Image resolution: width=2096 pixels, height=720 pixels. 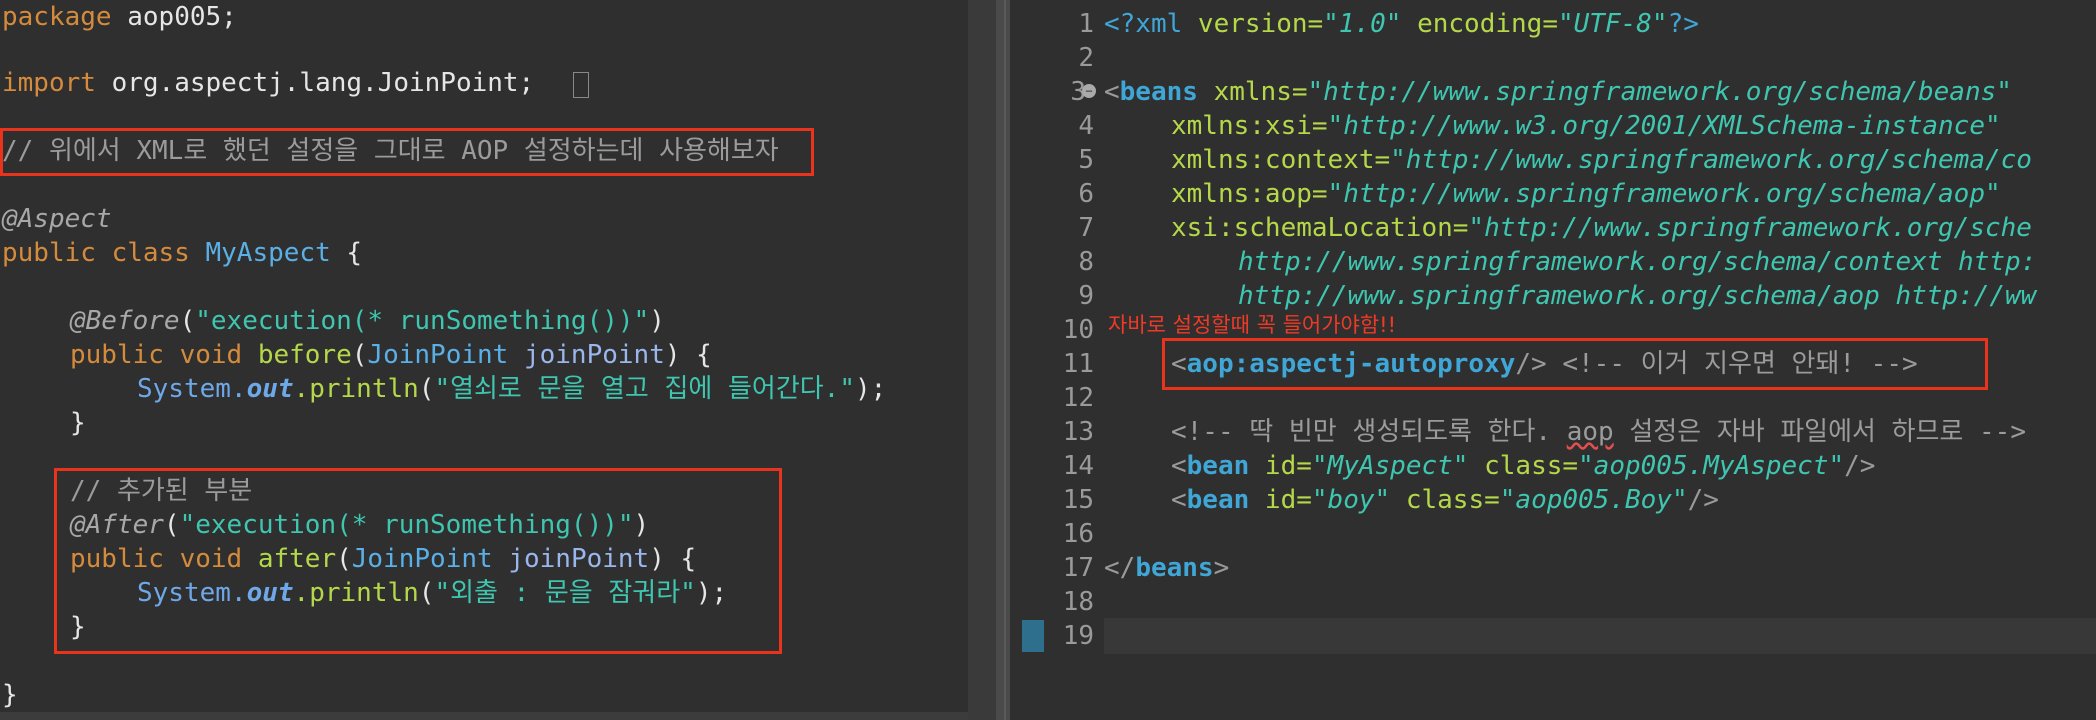 I want to click on attr-name: xmlns:aop=, so click(x=1249, y=194).